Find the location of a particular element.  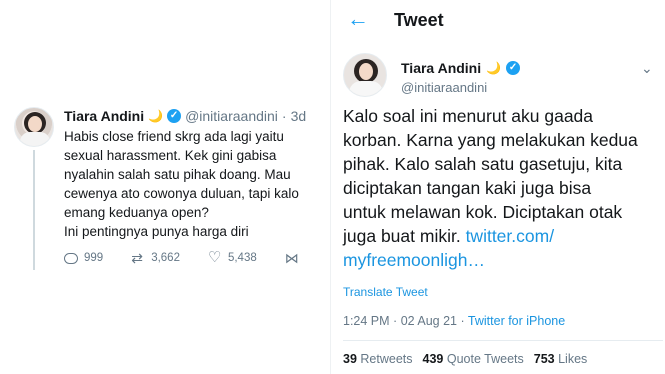

tweet-line: Kalo soal ini menurut aku gaada is located at coordinates (468, 116).